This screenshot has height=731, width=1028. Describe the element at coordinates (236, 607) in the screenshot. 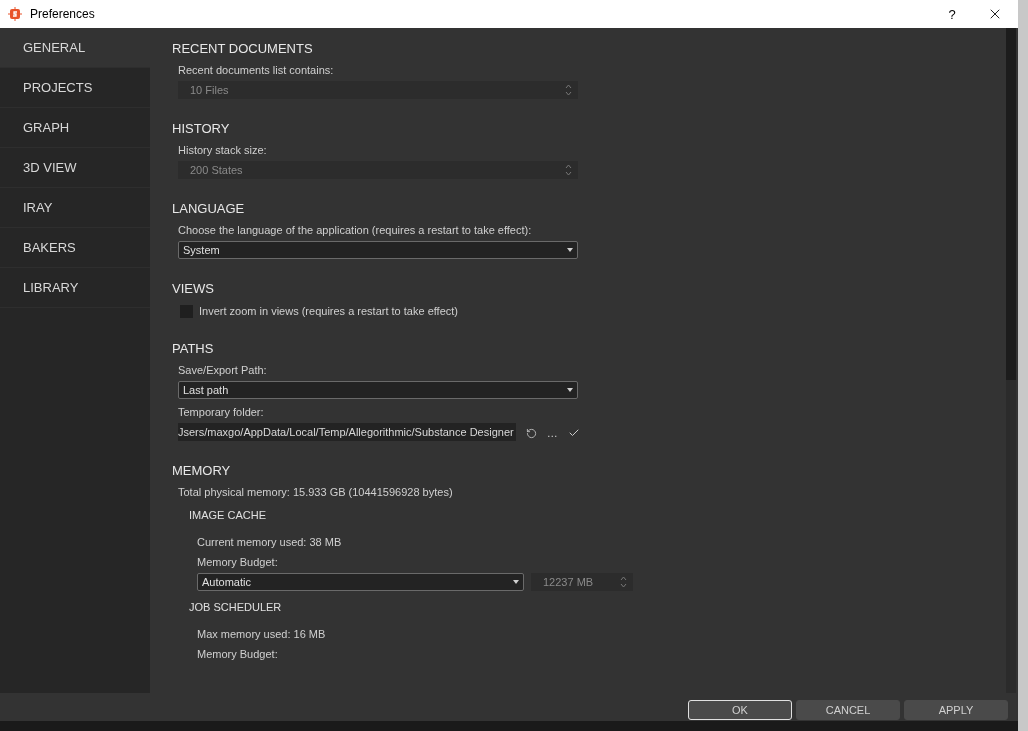

I see `subsection-heading: JOB SCHEDULER` at that location.